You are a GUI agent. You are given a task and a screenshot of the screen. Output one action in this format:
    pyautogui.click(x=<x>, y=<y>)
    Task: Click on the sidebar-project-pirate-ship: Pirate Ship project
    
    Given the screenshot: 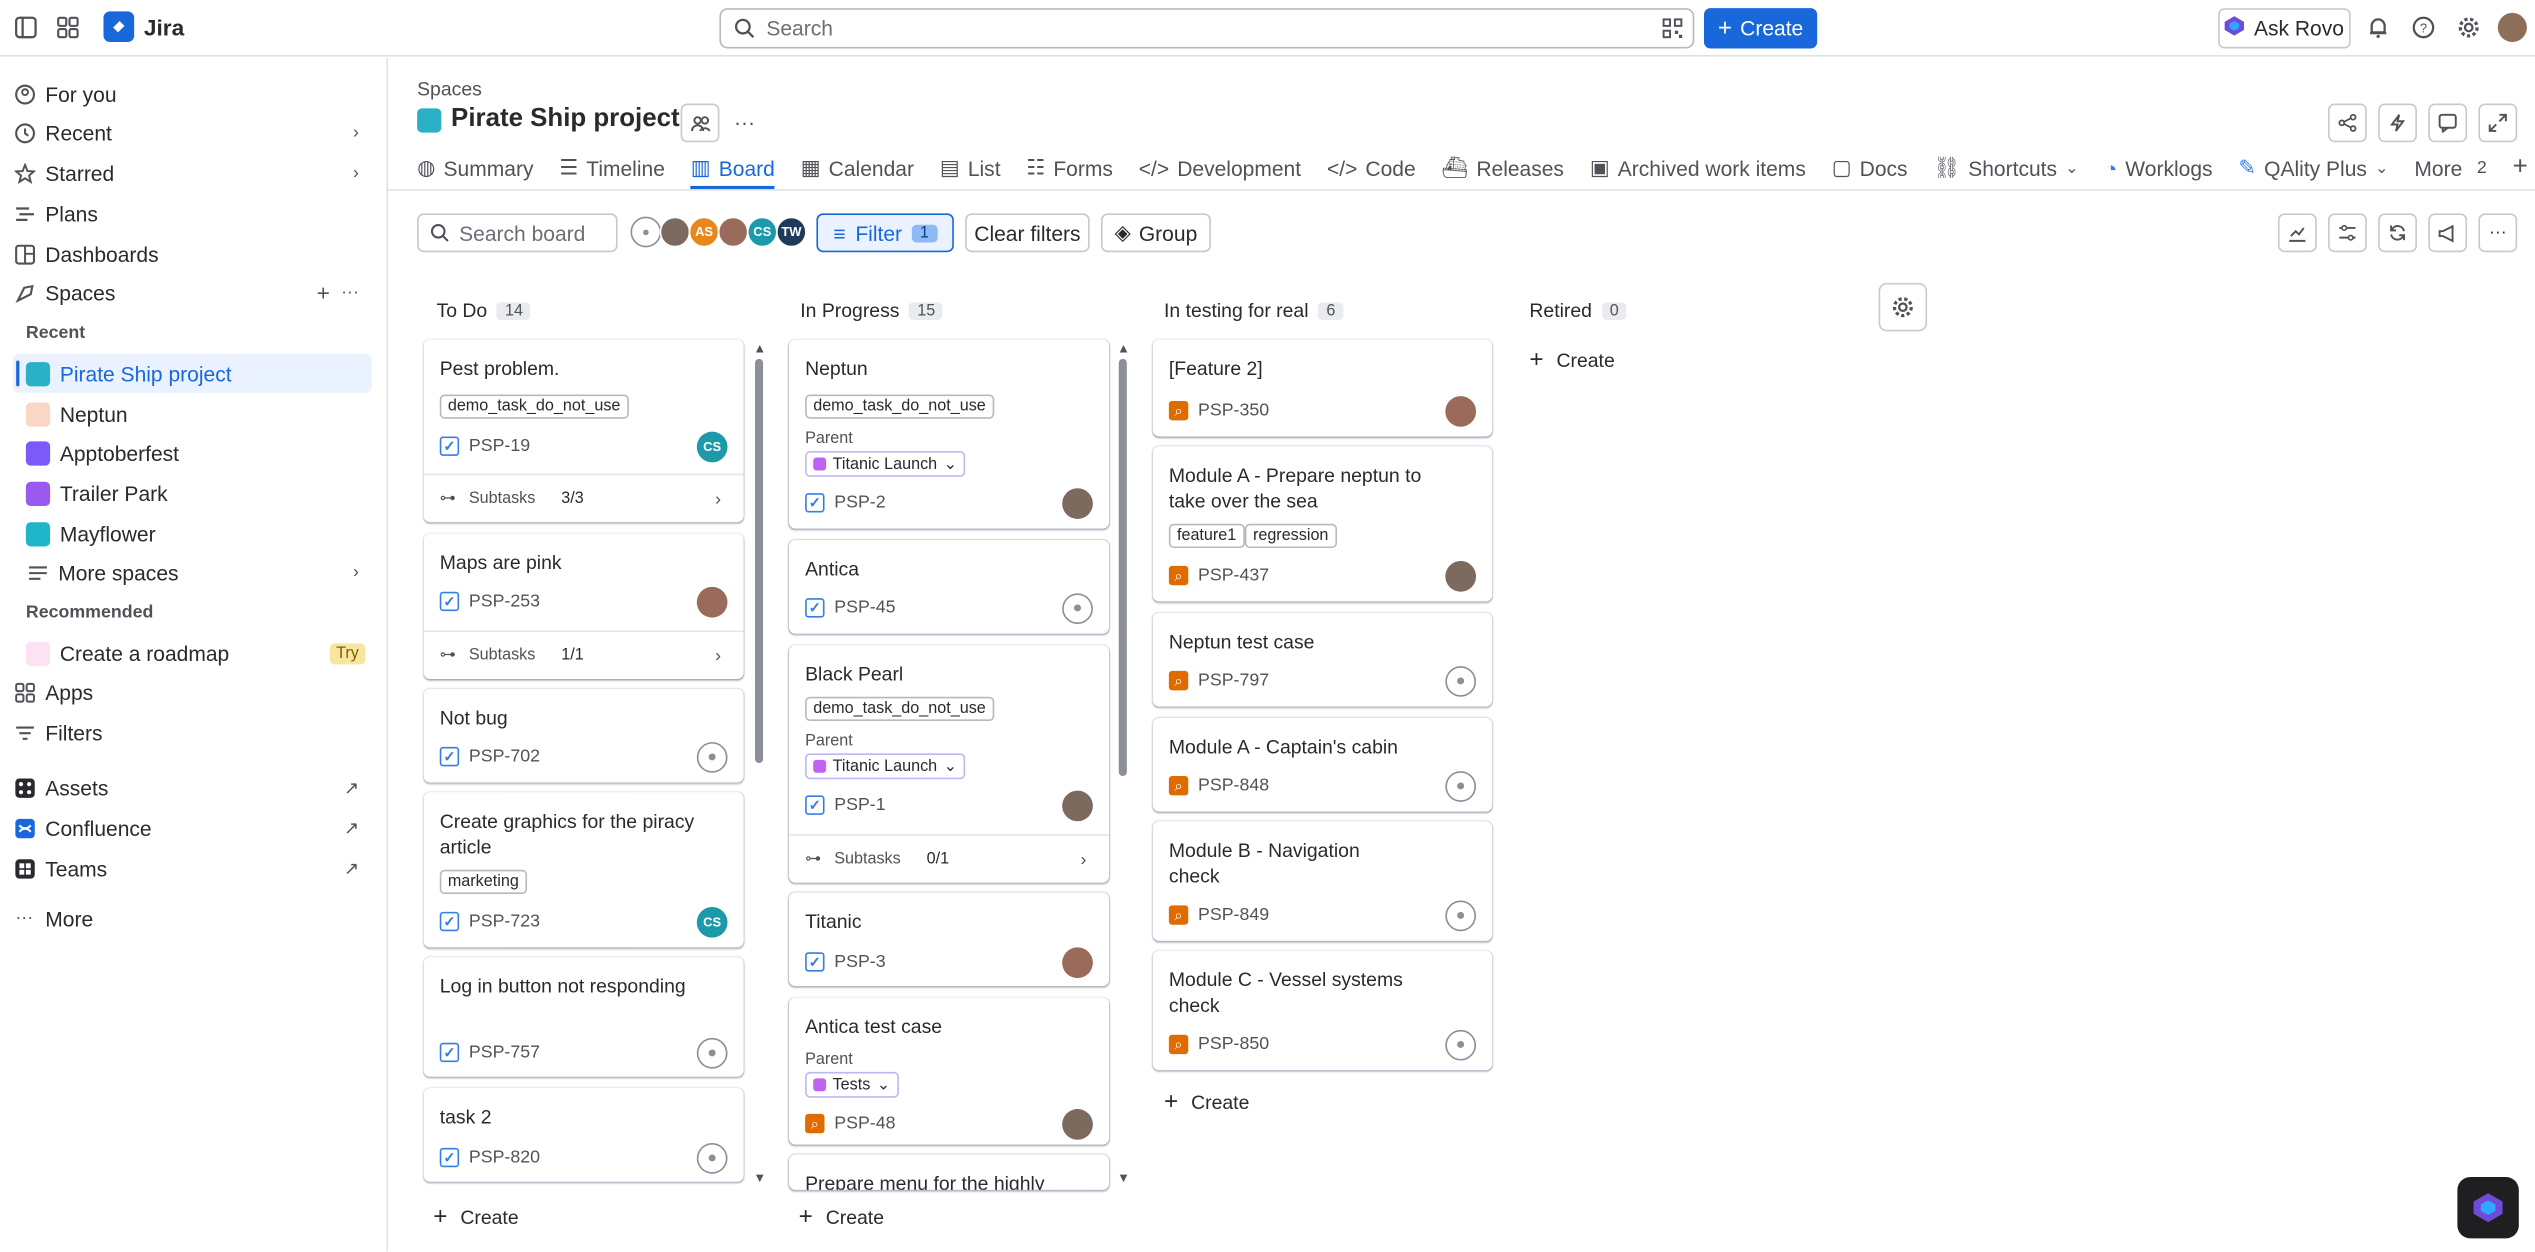 What is the action you would take?
    pyautogui.click(x=192, y=373)
    